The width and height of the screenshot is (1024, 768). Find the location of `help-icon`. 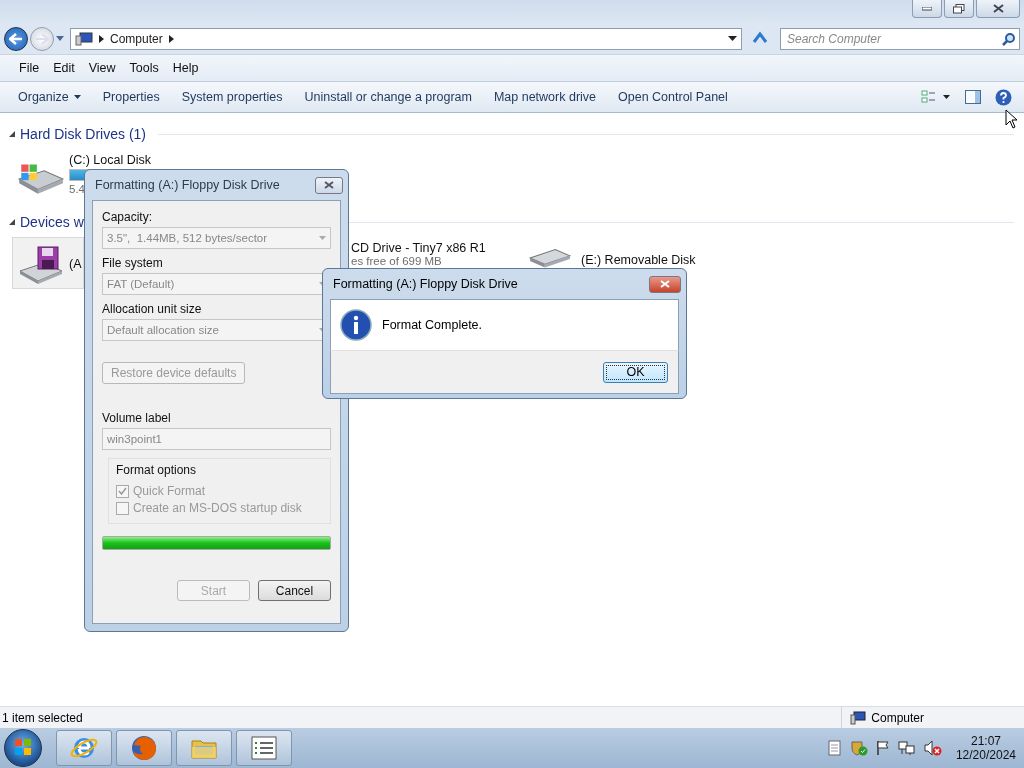

help-icon is located at coordinates (1003, 97).